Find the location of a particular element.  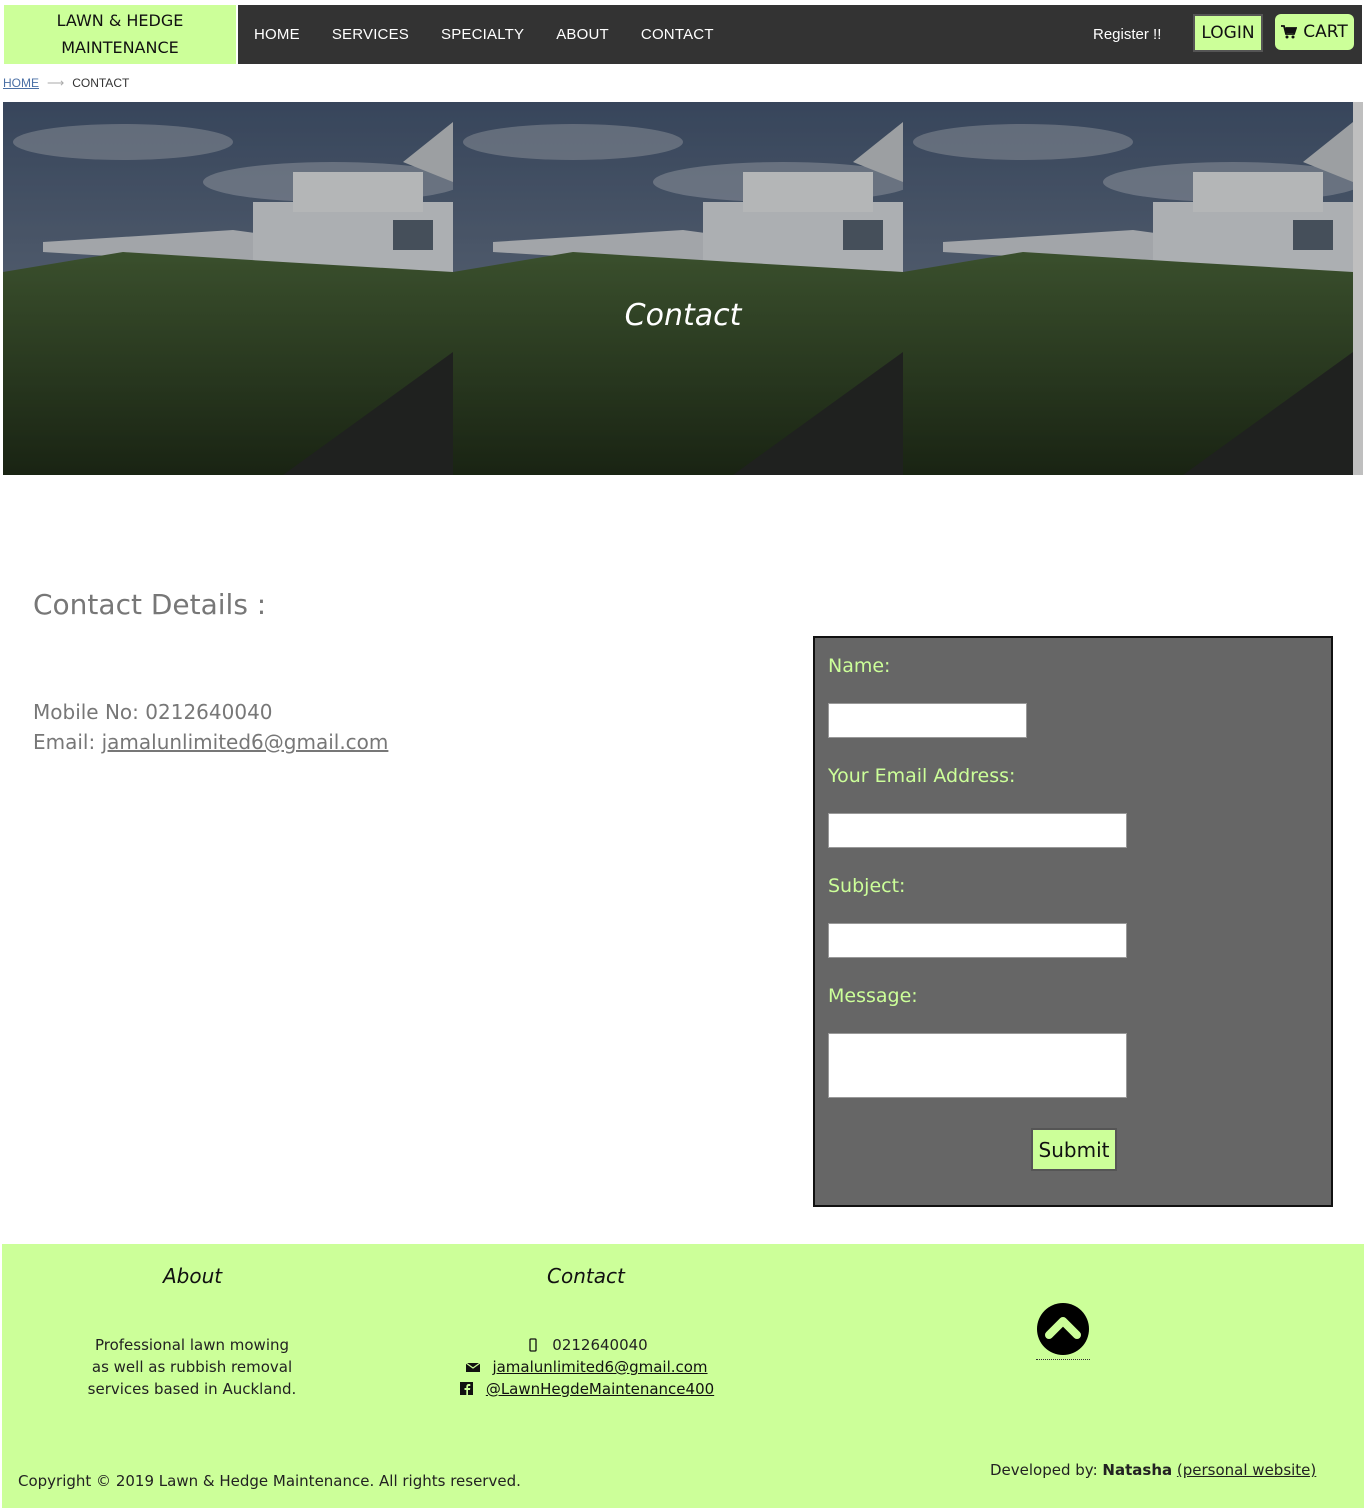

nav-services-link: SERVICES is located at coordinates (370, 34).